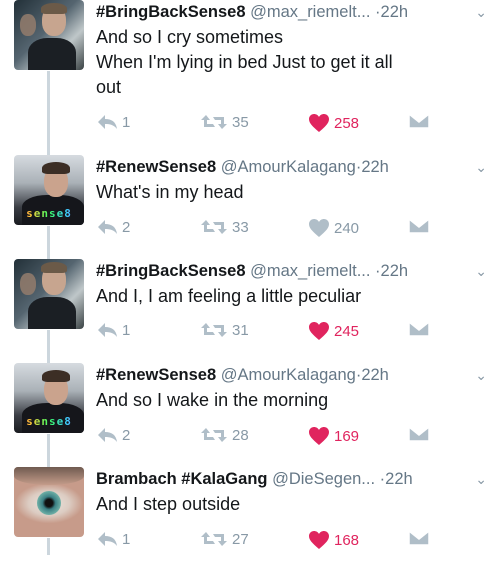 This screenshot has width=500, height=570. I want to click on tweet-actions: 1 27 168, so click(263, 543).